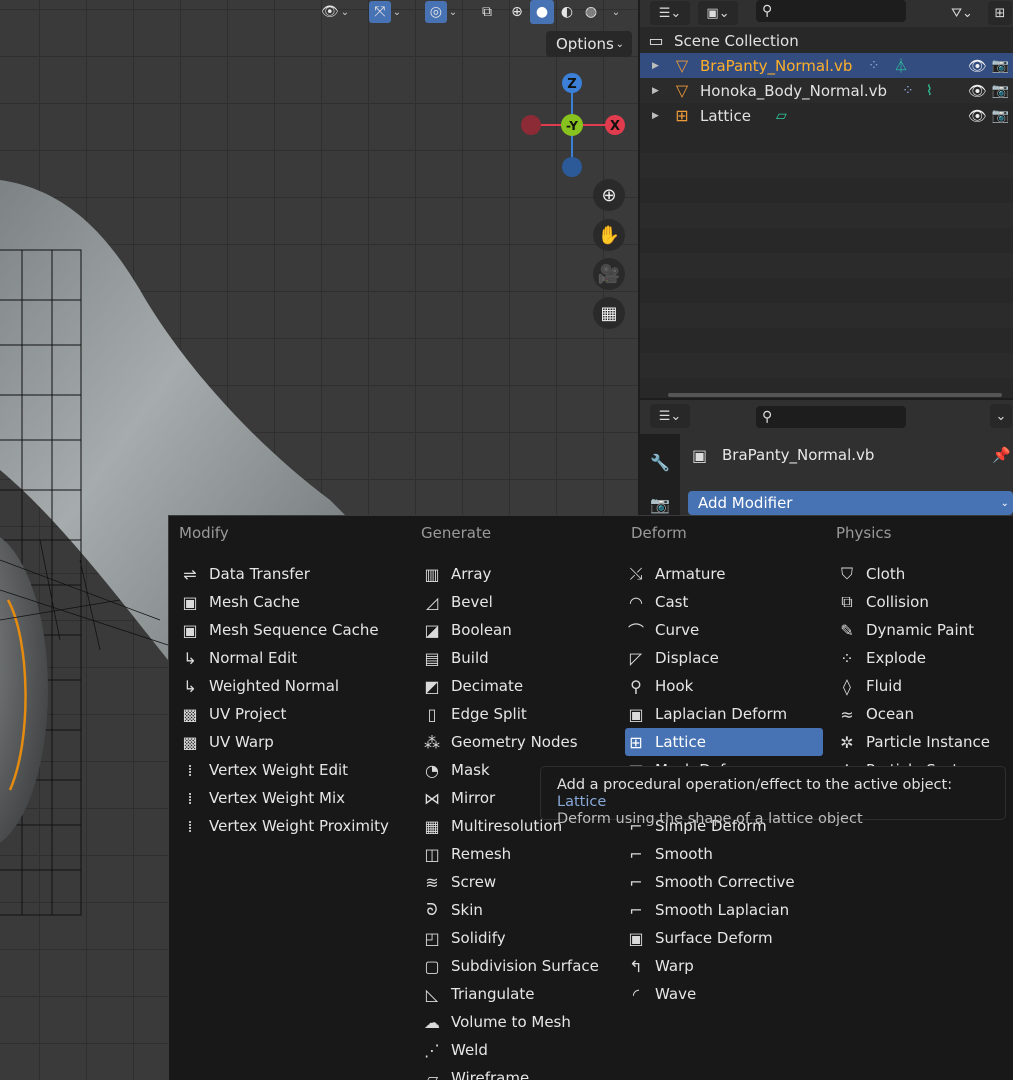 This screenshot has width=1013, height=1080. Describe the element at coordinates (609, 313) in the screenshot. I see `ortho-toggle-button: ▦` at that location.